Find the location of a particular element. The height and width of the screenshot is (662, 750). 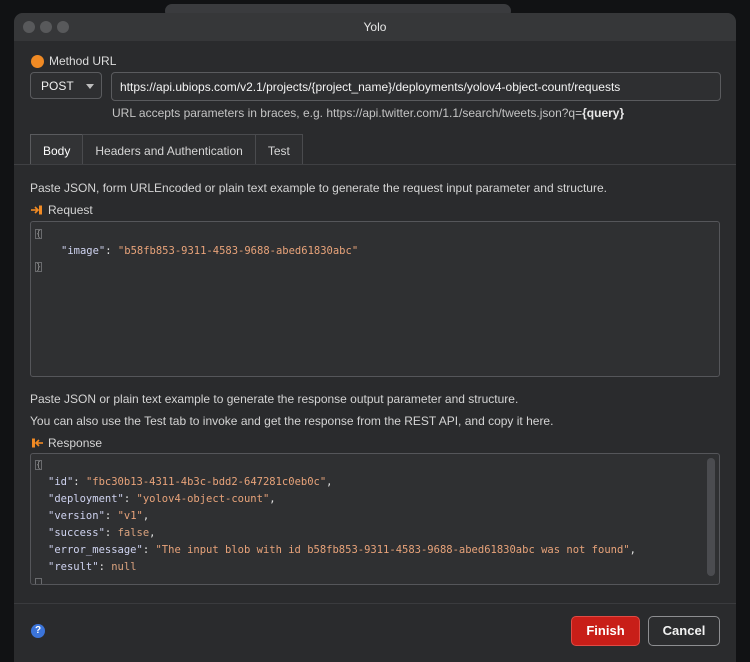

title-bar: Yolo is located at coordinates (375, 27).